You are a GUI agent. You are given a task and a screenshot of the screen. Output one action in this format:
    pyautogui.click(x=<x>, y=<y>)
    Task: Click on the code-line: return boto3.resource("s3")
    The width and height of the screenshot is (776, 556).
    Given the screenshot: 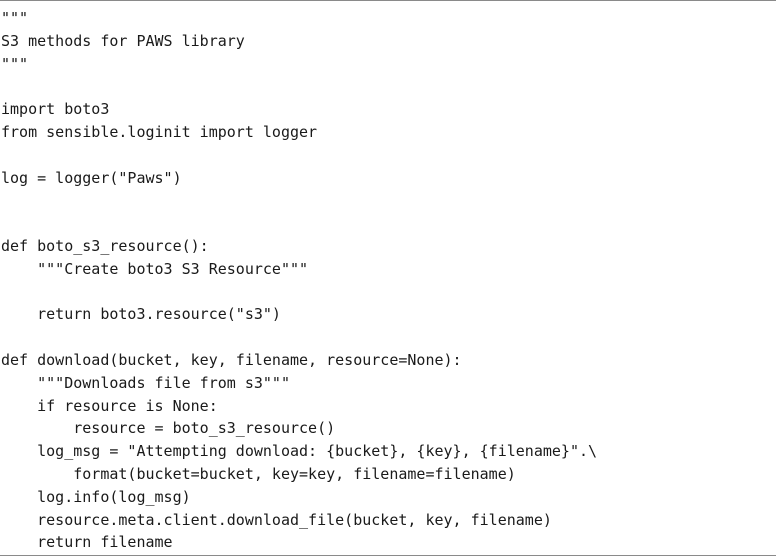 What is the action you would take?
    pyautogui.click(x=141, y=314)
    